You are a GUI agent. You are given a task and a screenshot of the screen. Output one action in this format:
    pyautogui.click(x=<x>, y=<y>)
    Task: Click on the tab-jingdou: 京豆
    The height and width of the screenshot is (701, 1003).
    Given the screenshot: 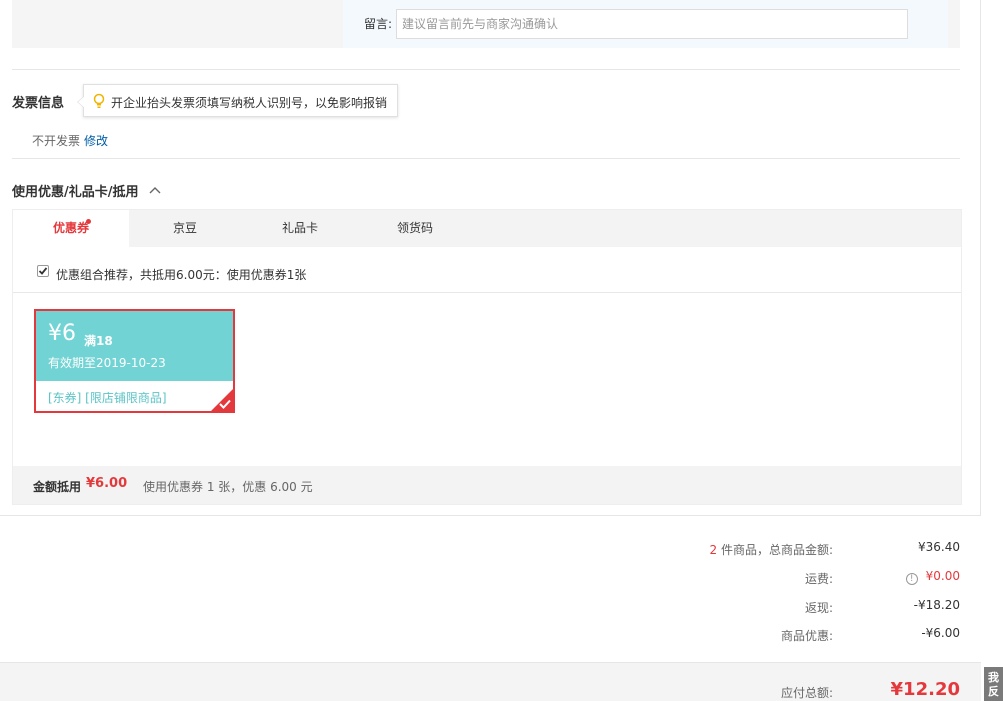 What is the action you would take?
    pyautogui.click(x=185, y=228)
    